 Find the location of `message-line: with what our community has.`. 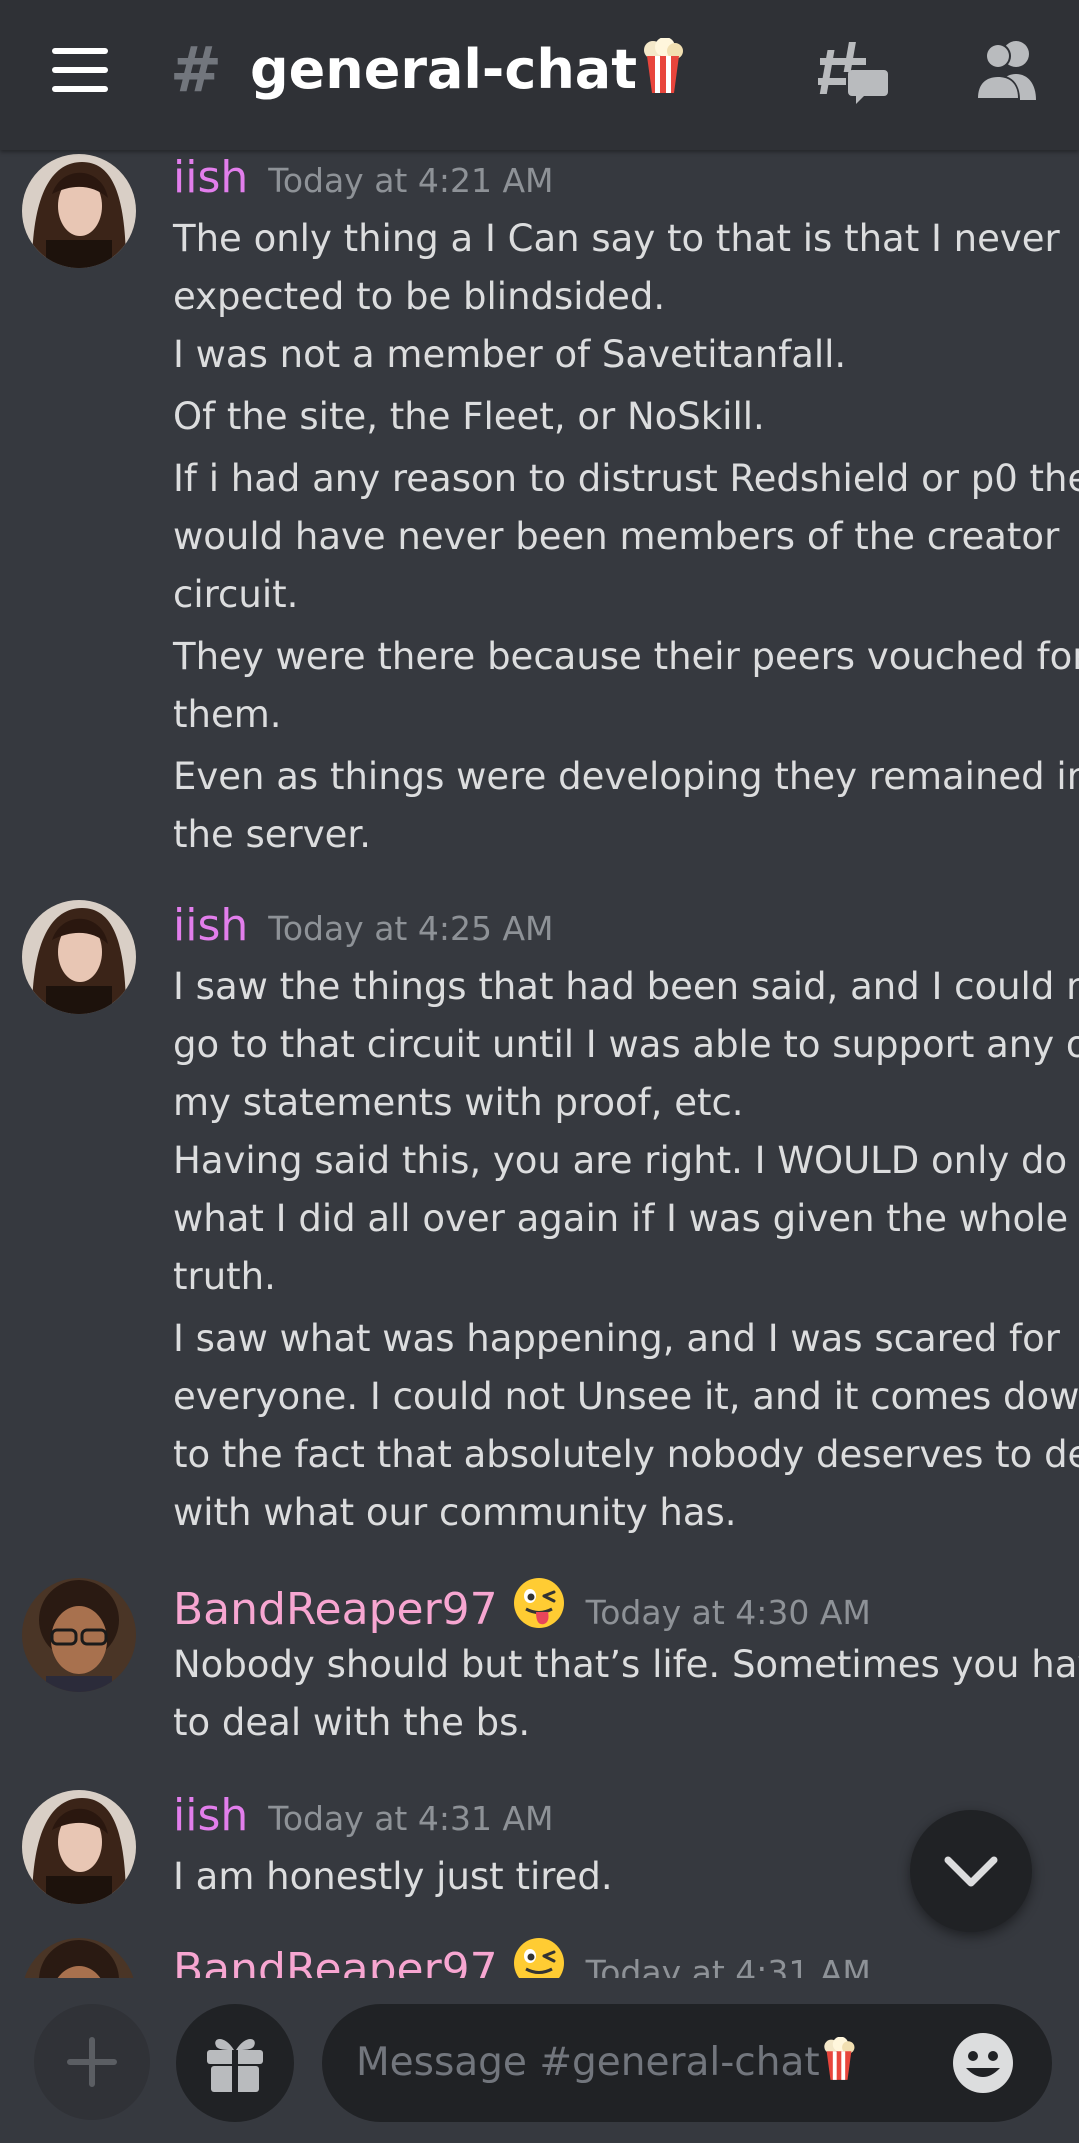

message-line: with what our community has. is located at coordinates (455, 1512).